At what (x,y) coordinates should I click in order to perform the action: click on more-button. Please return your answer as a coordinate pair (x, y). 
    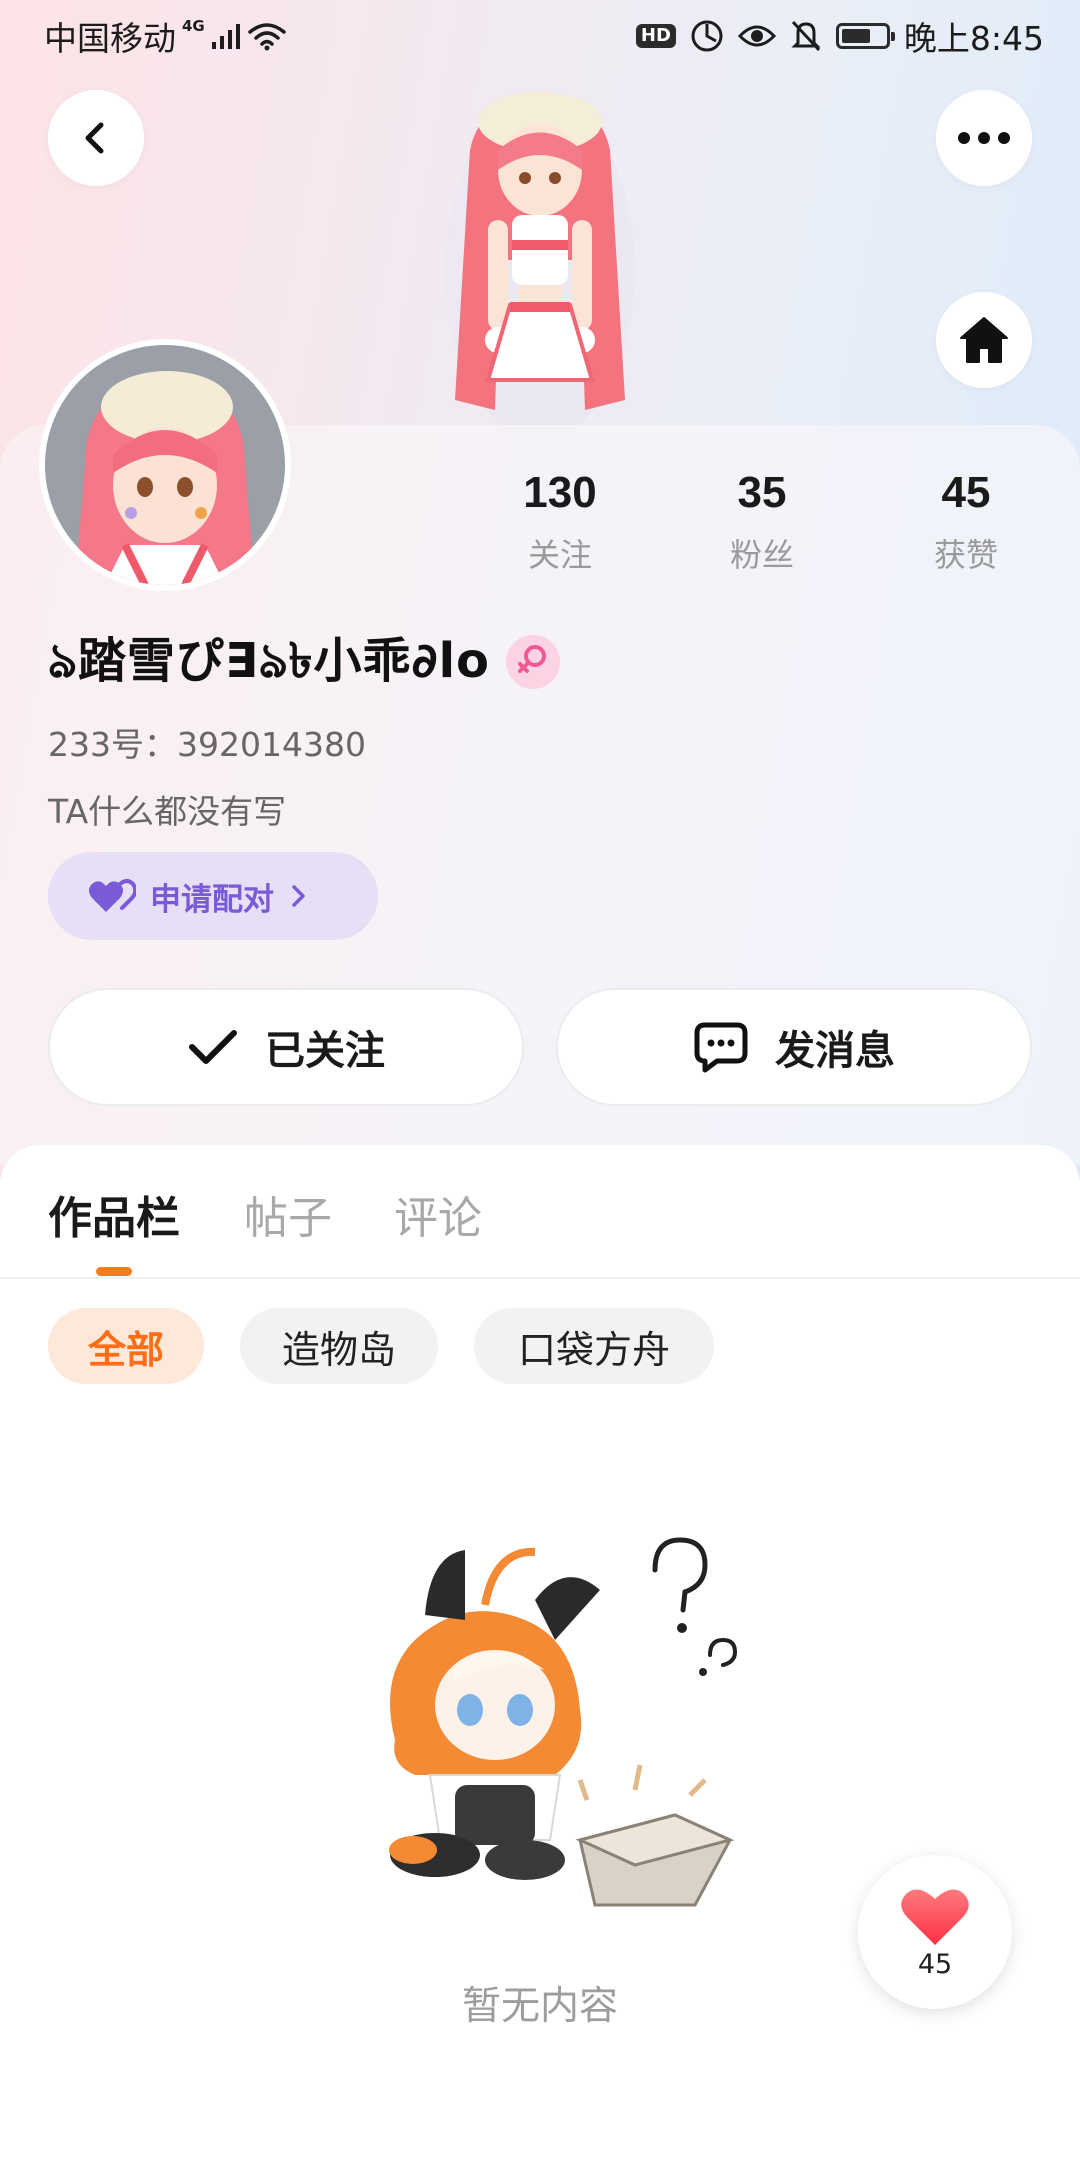
    Looking at the image, I should click on (984, 138).